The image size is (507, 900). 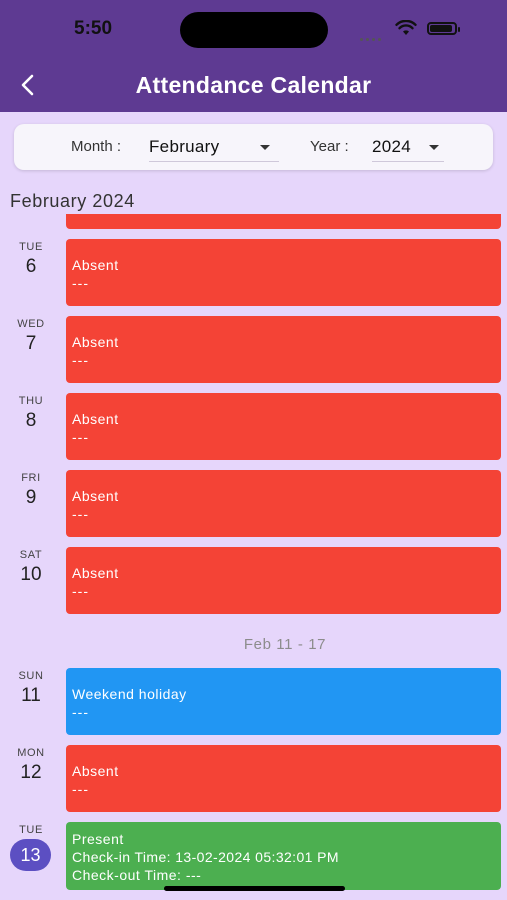 What do you see at coordinates (329, 146) in the screenshot?
I see `year-label: Year :` at bounding box center [329, 146].